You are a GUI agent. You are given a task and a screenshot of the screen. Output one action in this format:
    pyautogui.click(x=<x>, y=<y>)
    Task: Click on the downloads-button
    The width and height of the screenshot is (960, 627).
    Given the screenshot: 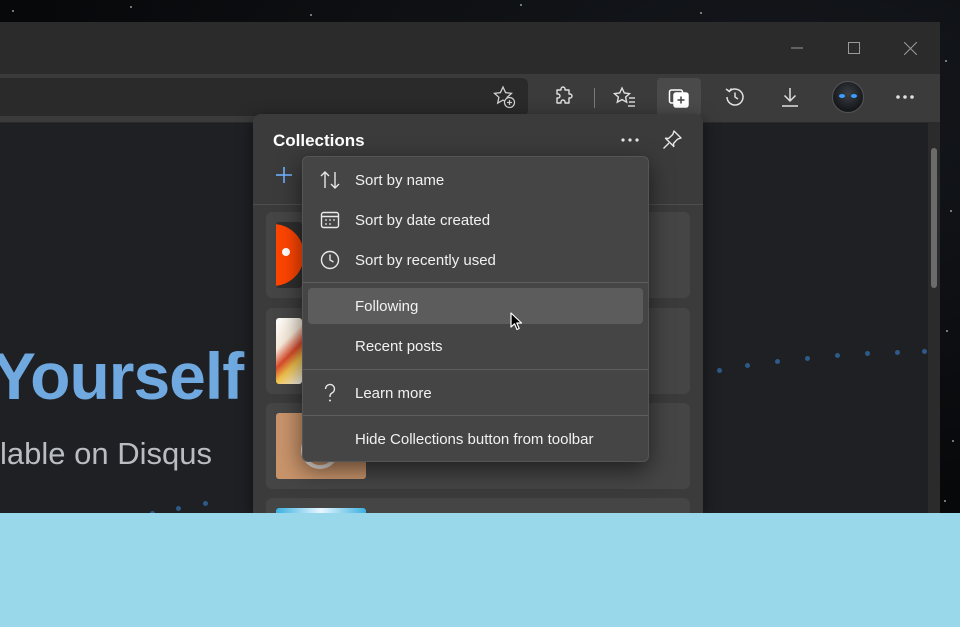 What is the action you would take?
    pyautogui.click(x=790, y=97)
    